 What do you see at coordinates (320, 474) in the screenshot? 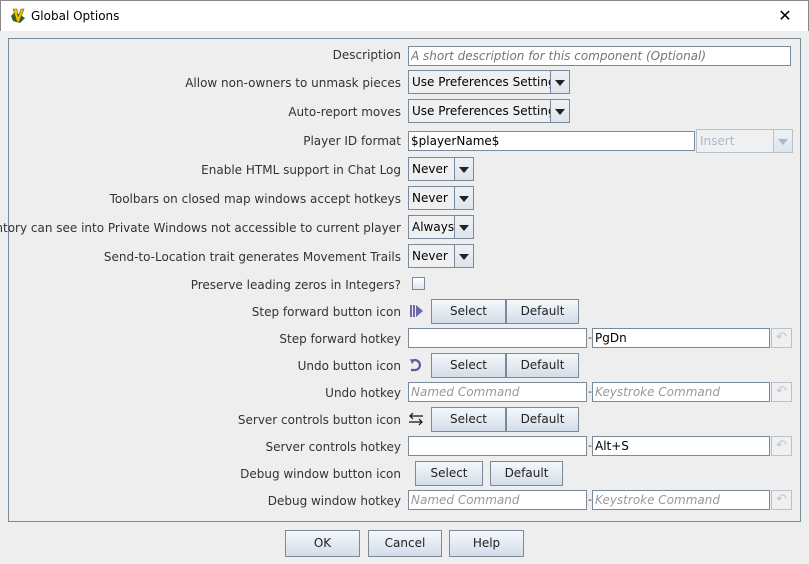
I see `debug-icon-label: Debug window button icon` at bounding box center [320, 474].